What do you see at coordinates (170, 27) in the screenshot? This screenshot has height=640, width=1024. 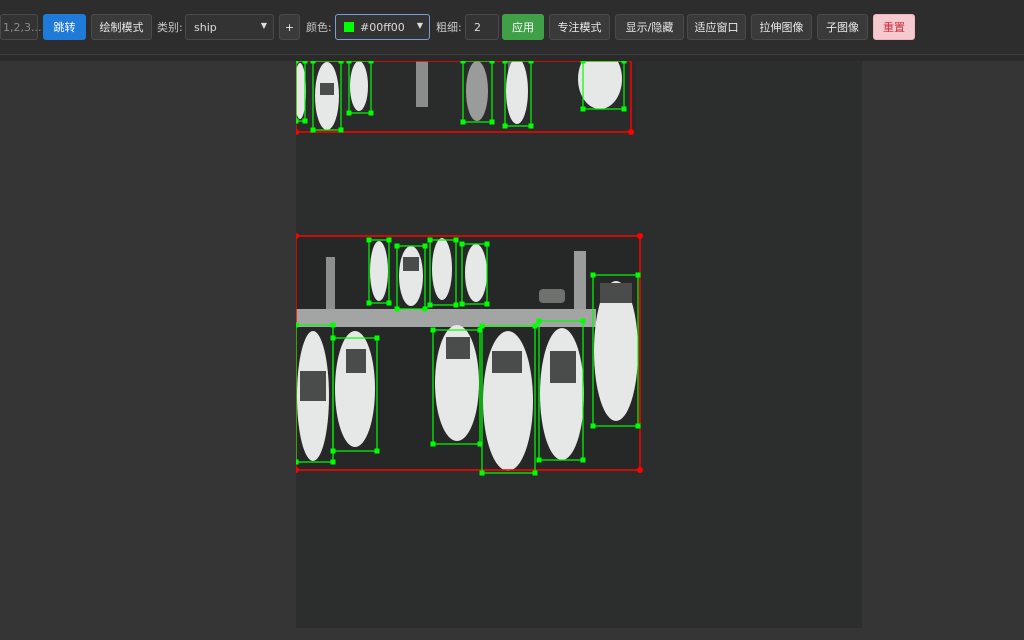 I see `category-label: 类别:` at bounding box center [170, 27].